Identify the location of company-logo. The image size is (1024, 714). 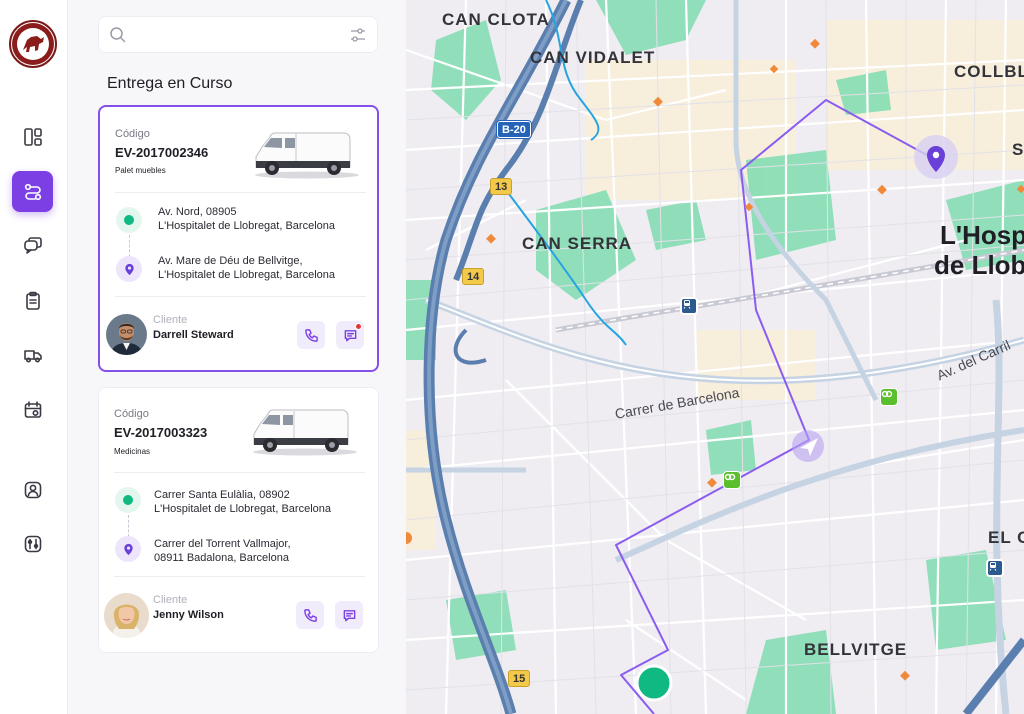
(33, 44).